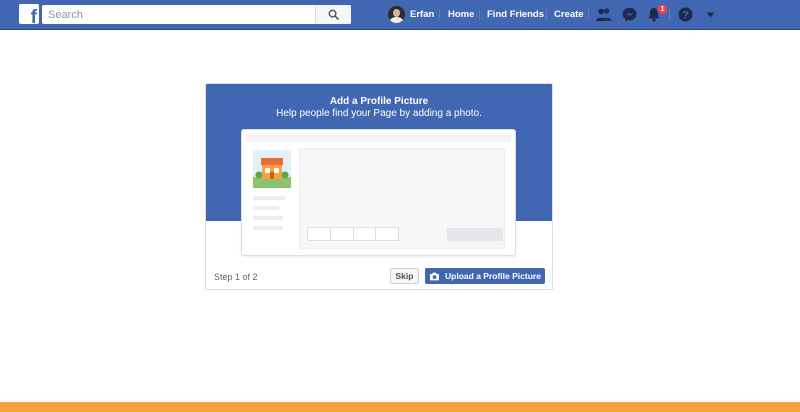 This screenshot has width=800, height=412. What do you see at coordinates (710, 15) in the screenshot?
I see `caret-down-icon` at bounding box center [710, 15].